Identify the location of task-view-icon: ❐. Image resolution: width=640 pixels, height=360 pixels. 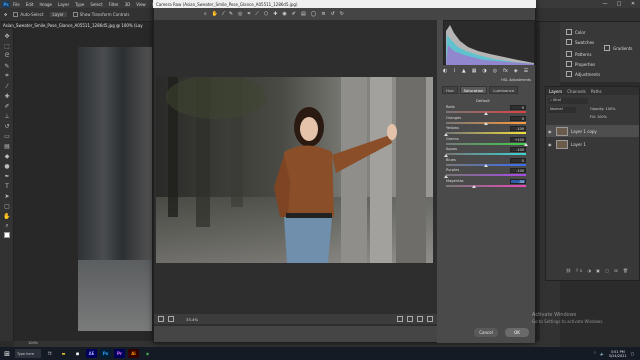
(49, 353).